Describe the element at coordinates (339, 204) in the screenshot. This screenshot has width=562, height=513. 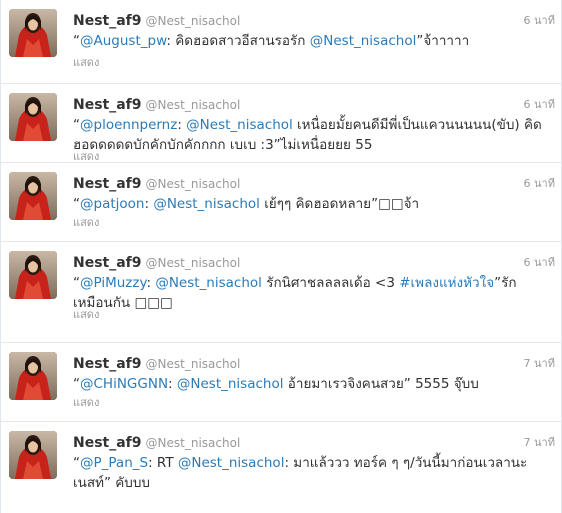
I see `tweet-text-segment: เย้ๆๆ คิดฮอดหลาย”□□จ้า` at that location.